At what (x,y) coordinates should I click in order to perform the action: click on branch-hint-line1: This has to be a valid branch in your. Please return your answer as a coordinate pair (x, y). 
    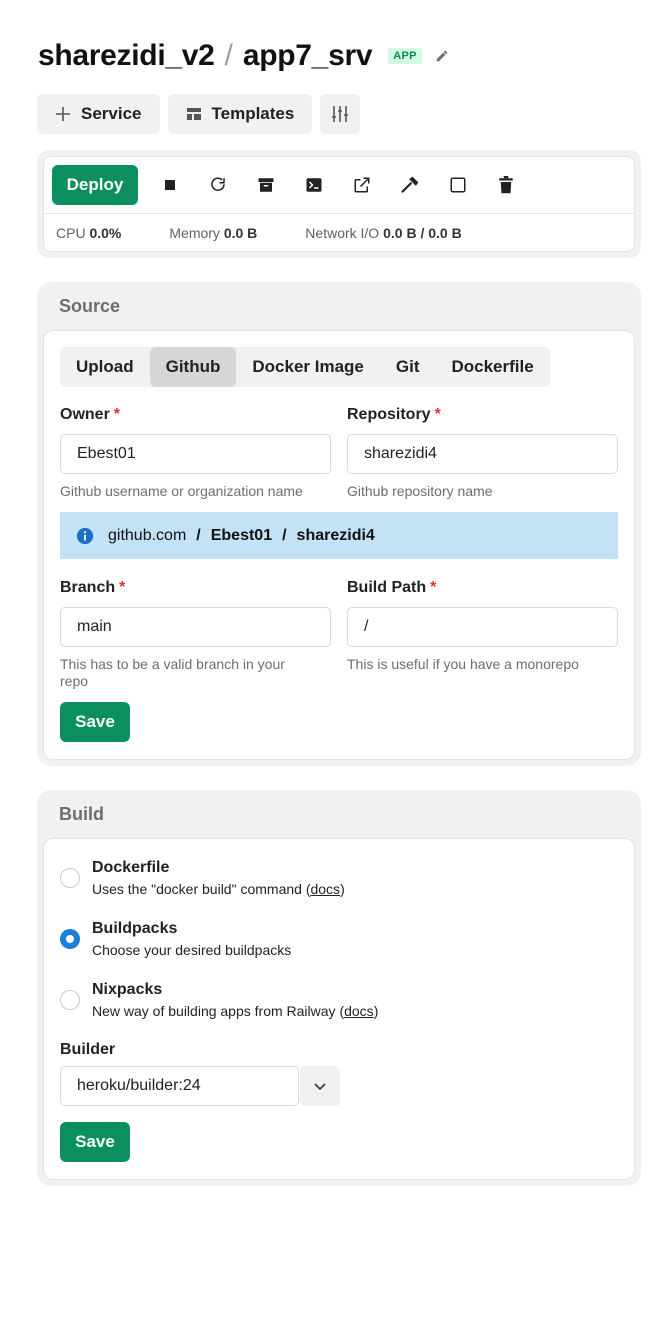
    Looking at the image, I should click on (172, 664).